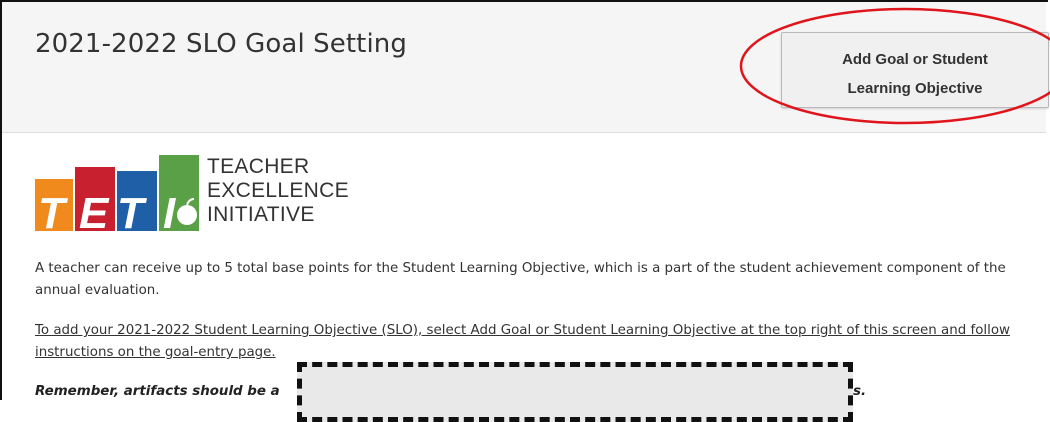 Image resolution: width=1050 pixels, height=422 pixels. I want to click on add-goal-button-line2: Learning Objective, so click(915, 88).